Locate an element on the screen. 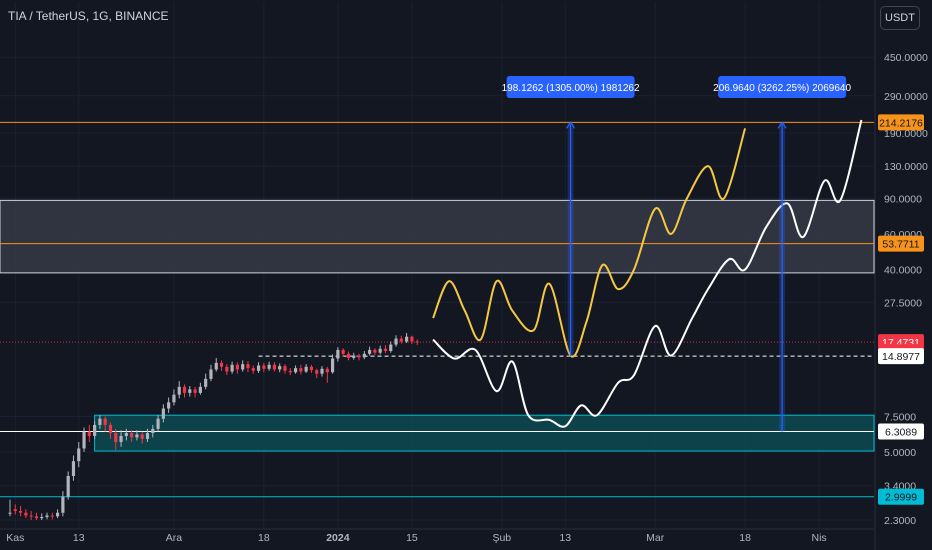 The width and height of the screenshot is (932, 550). price-label: 14.8977 is located at coordinates (901, 357).